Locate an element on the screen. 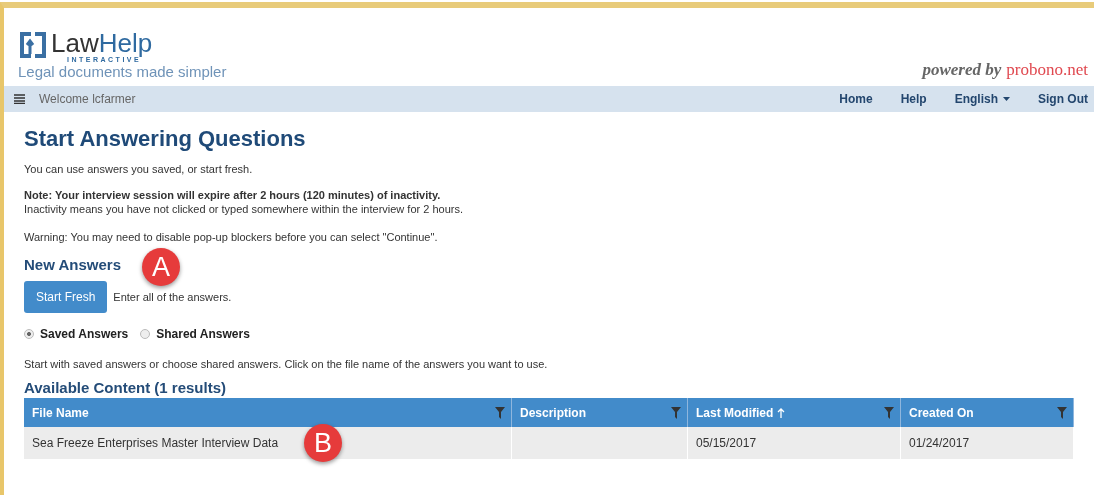 Image resolution: width=1094 pixels, height=495 pixels. logo-text: Help is located at coordinates (125, 43).